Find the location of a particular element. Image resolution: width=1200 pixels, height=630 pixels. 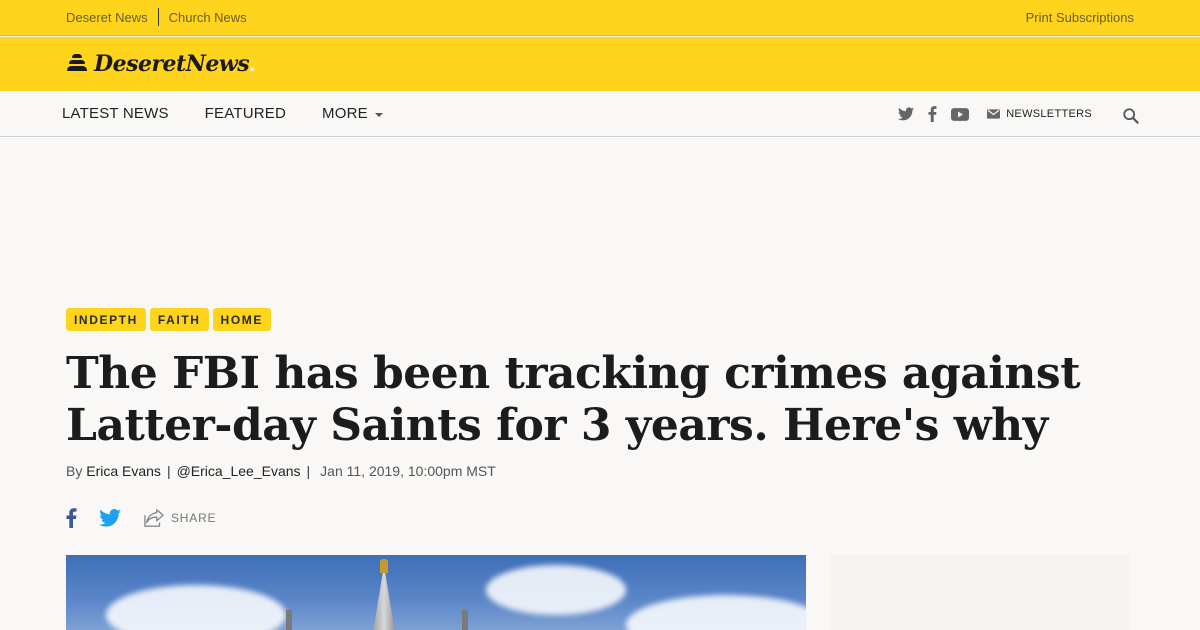

hero-image is located at coordinates (436, 592).